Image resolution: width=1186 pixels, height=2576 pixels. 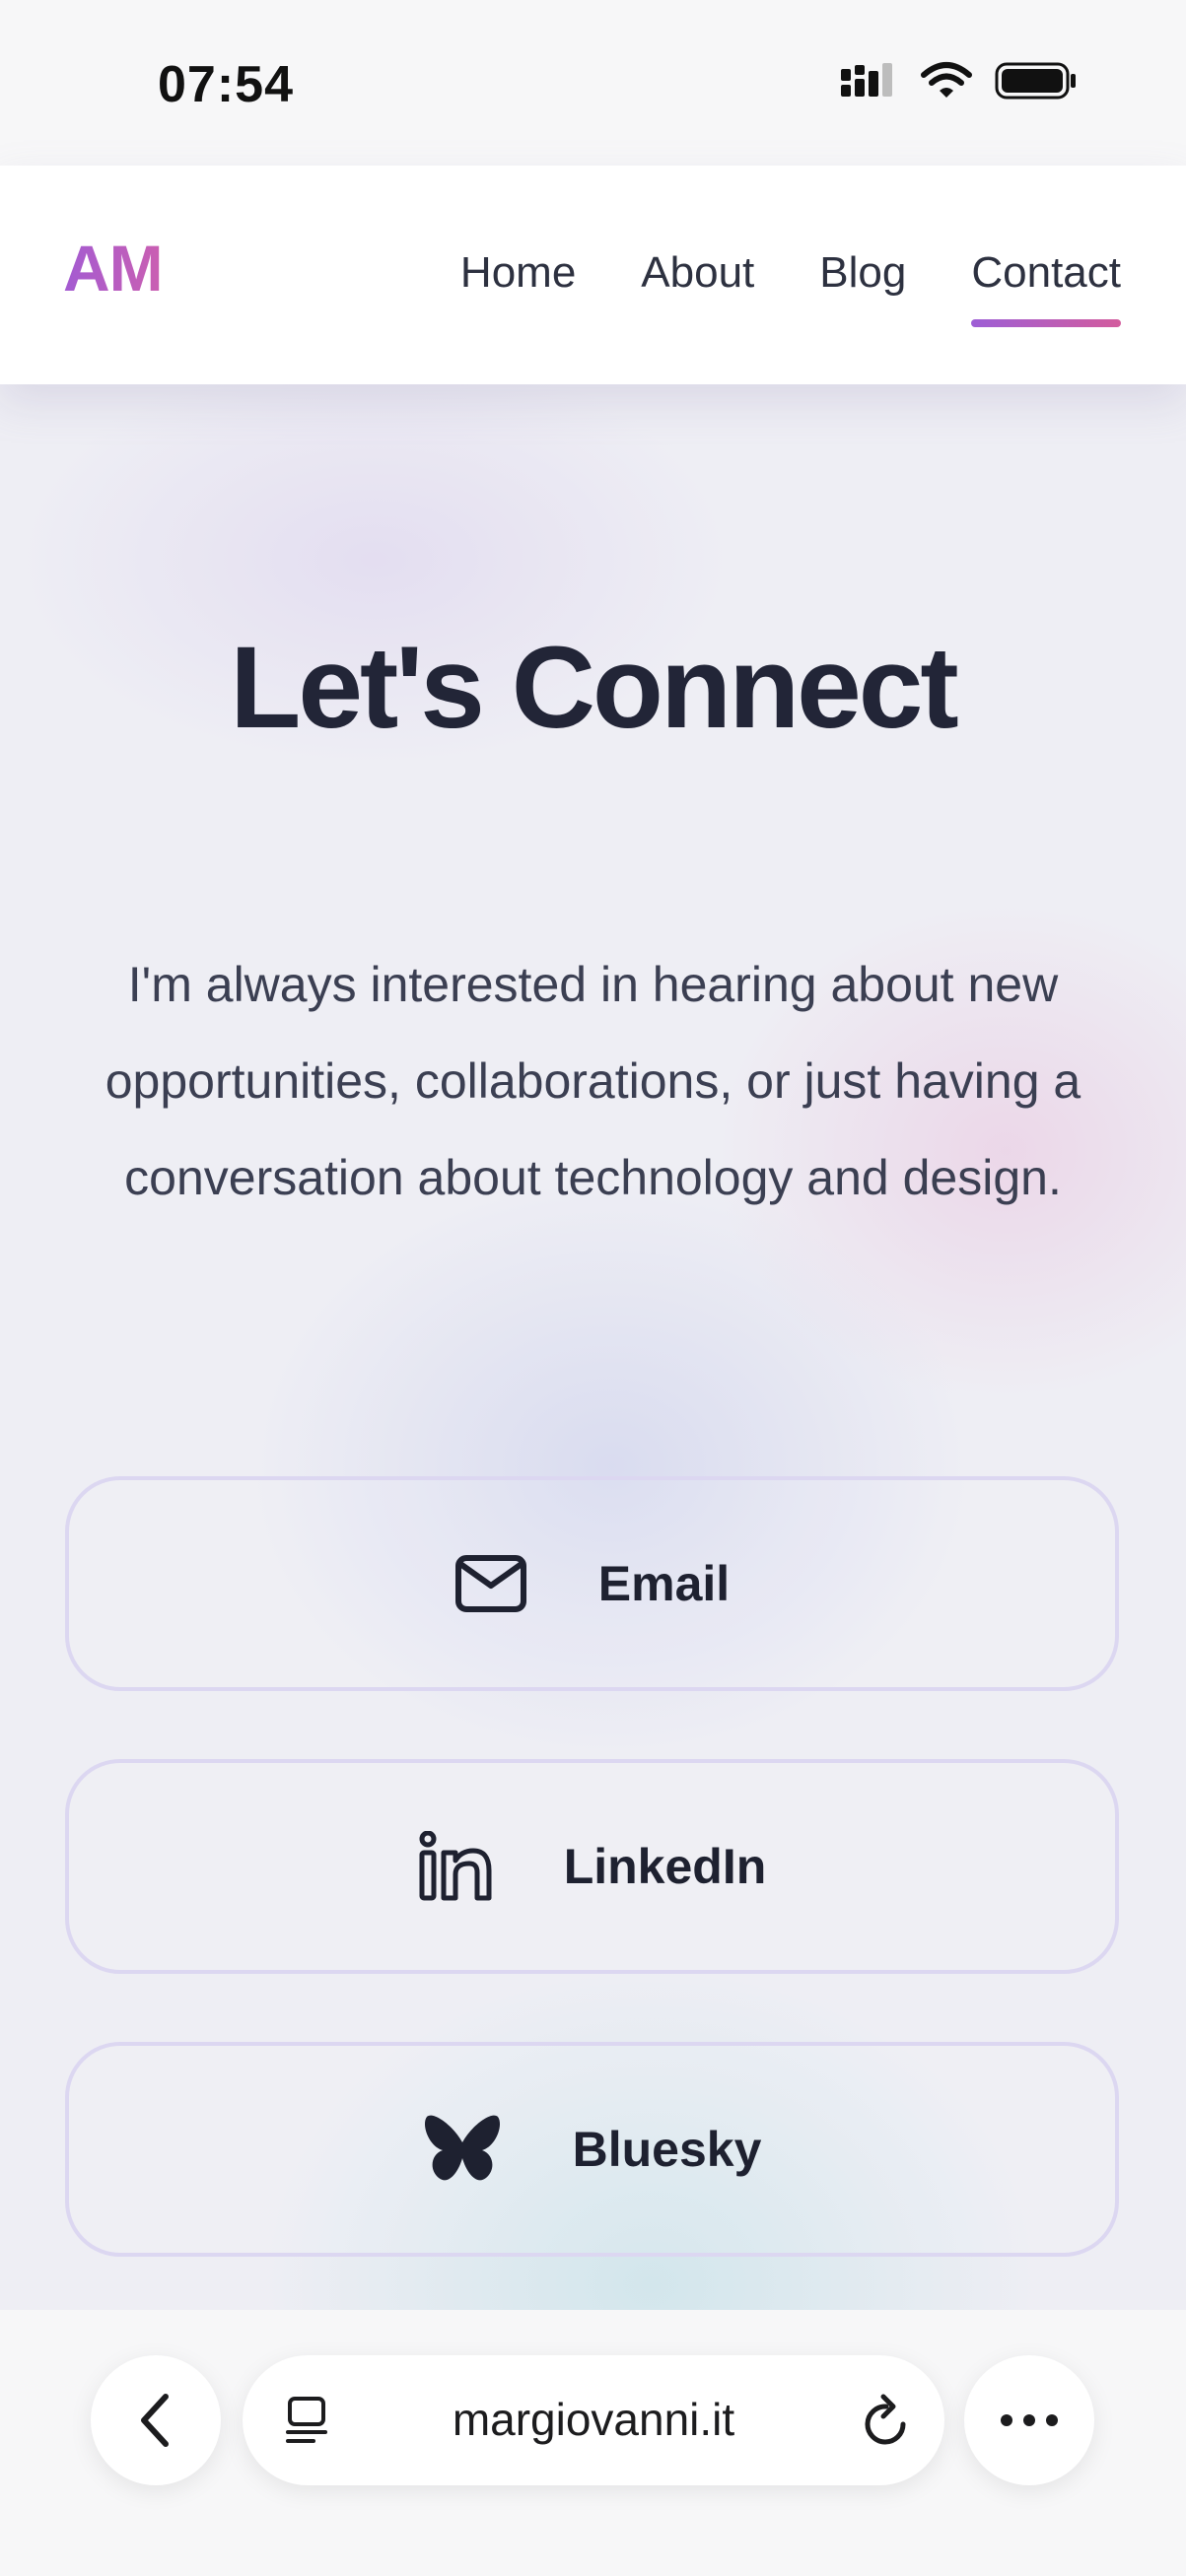 I want to click on reload-icon, so click(x=887, y=2420).